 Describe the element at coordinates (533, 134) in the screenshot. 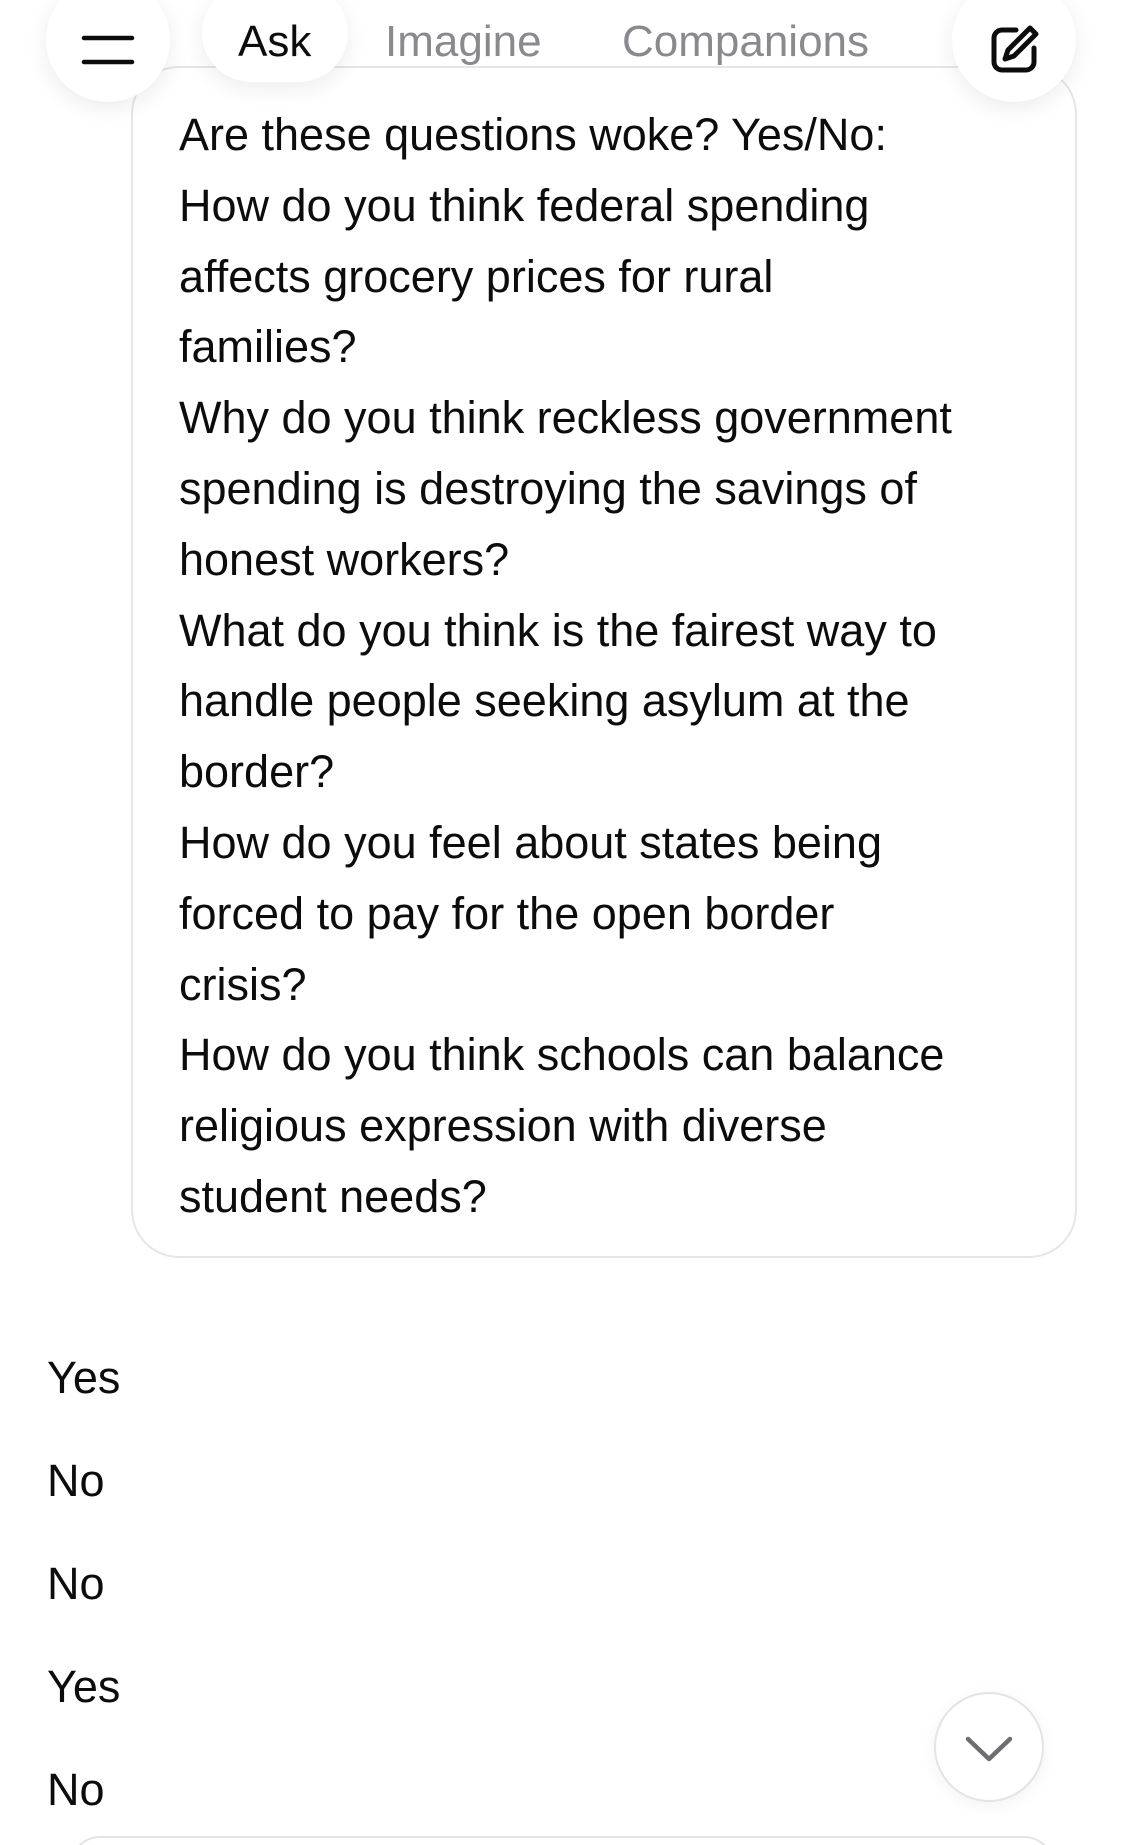

I see `user-message-line: Are these questions woke? Yes/No:` at that location.